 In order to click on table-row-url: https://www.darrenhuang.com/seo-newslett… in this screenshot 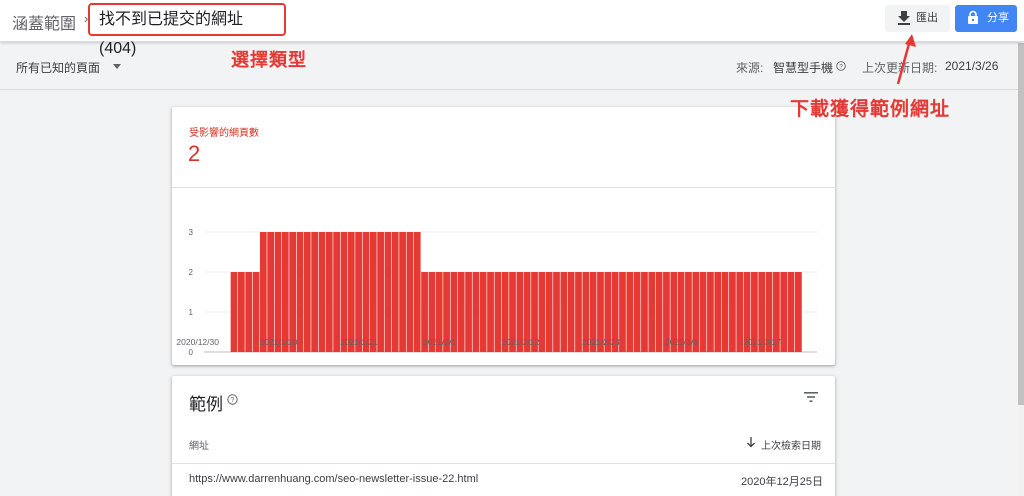, I will do `click(333, 479)`.